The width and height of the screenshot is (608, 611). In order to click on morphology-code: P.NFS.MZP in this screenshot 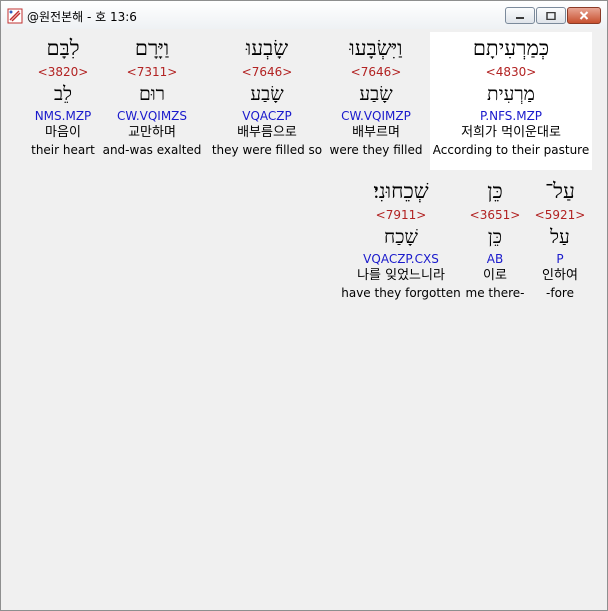, I will do `click(511, 116)`.